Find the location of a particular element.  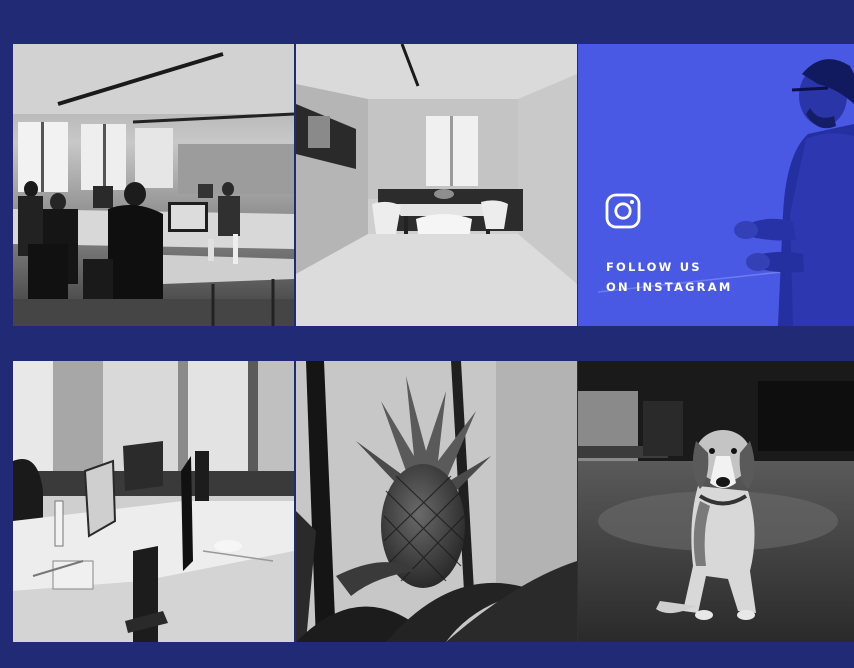

photo-office-team is located at coordinates (153, 185).